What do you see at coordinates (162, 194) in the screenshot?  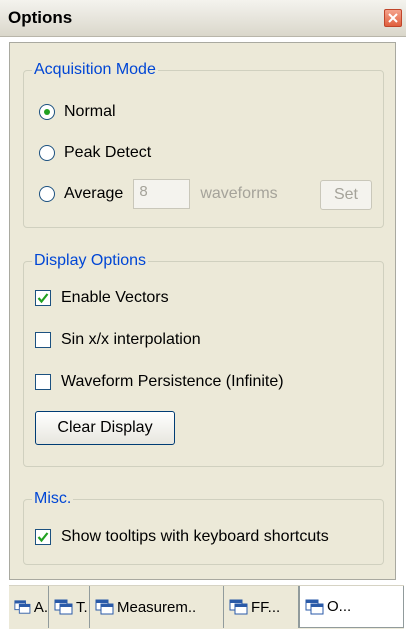 I see `average-count-field: 8` at bounding box center [162, 194].